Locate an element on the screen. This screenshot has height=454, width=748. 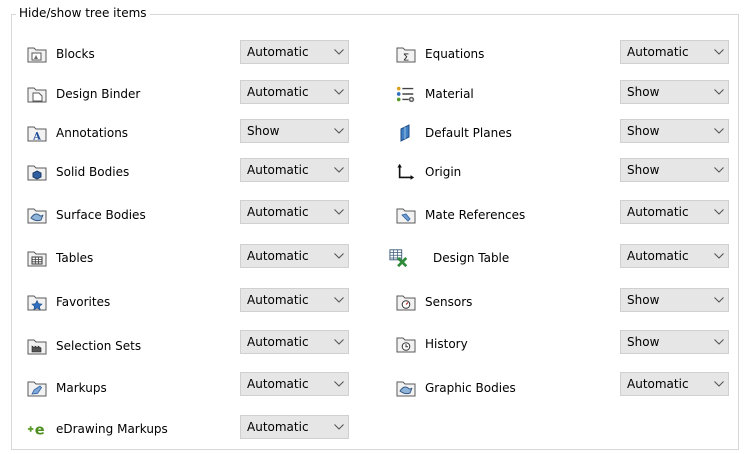
annotations-folder-icon: A is located at coordinates (37, 133).